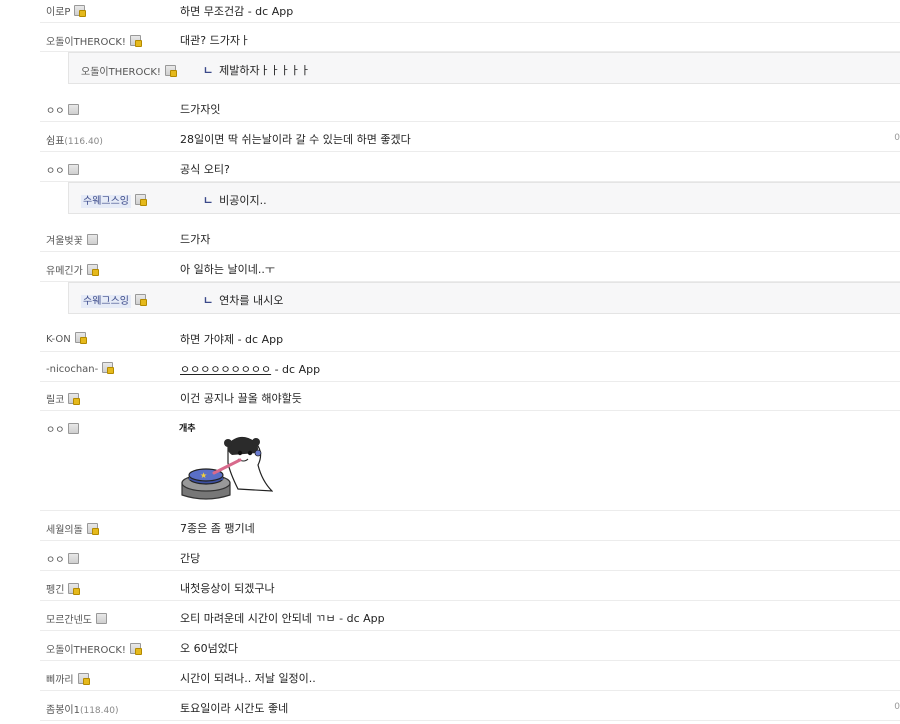 The width and height of the screenshot is (900, 724). I want to click on comment-nickname: 이로P, so click(66, 10).